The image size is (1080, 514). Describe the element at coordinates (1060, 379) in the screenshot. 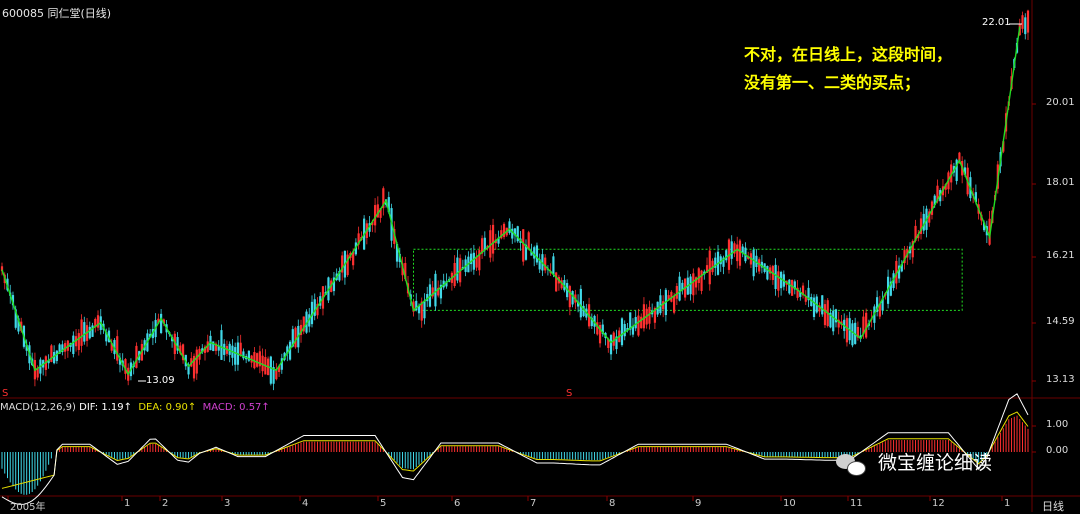

I see `y-tick-label: 13.13` at that location.